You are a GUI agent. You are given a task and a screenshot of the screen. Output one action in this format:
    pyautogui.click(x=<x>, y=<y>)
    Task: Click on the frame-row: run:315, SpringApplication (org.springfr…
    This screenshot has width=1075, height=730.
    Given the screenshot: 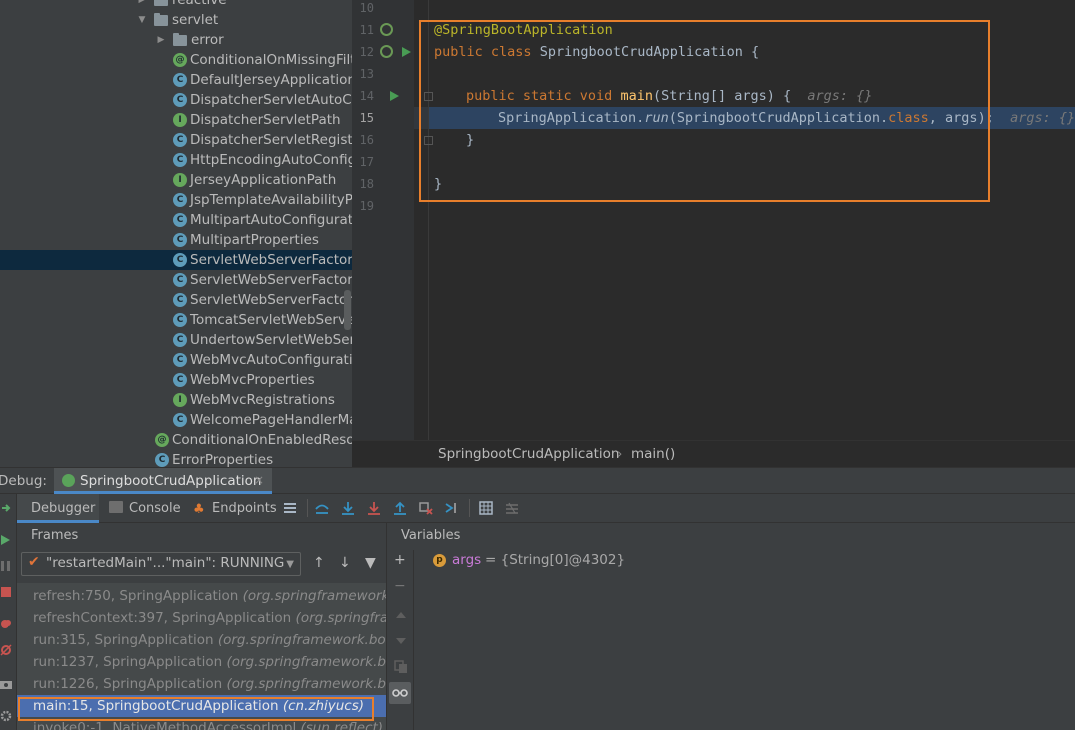 What is the action you would take?
    pyautogui.click(x=202, y=640)
    